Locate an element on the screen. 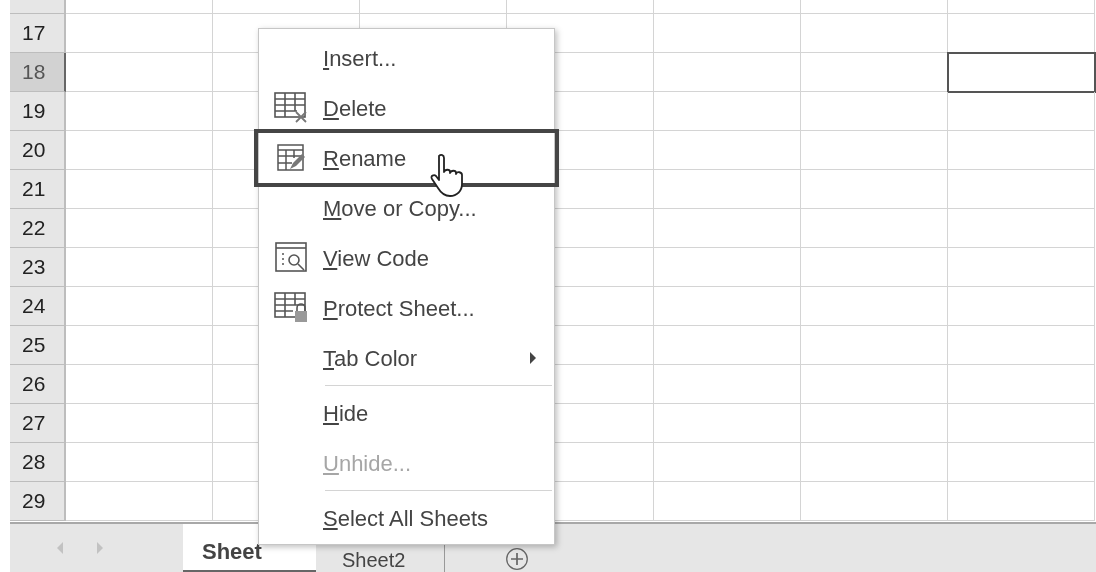 The width and height of the screenshot is (1096, 572). row-header: 24 is located at coordinates (38, 306).